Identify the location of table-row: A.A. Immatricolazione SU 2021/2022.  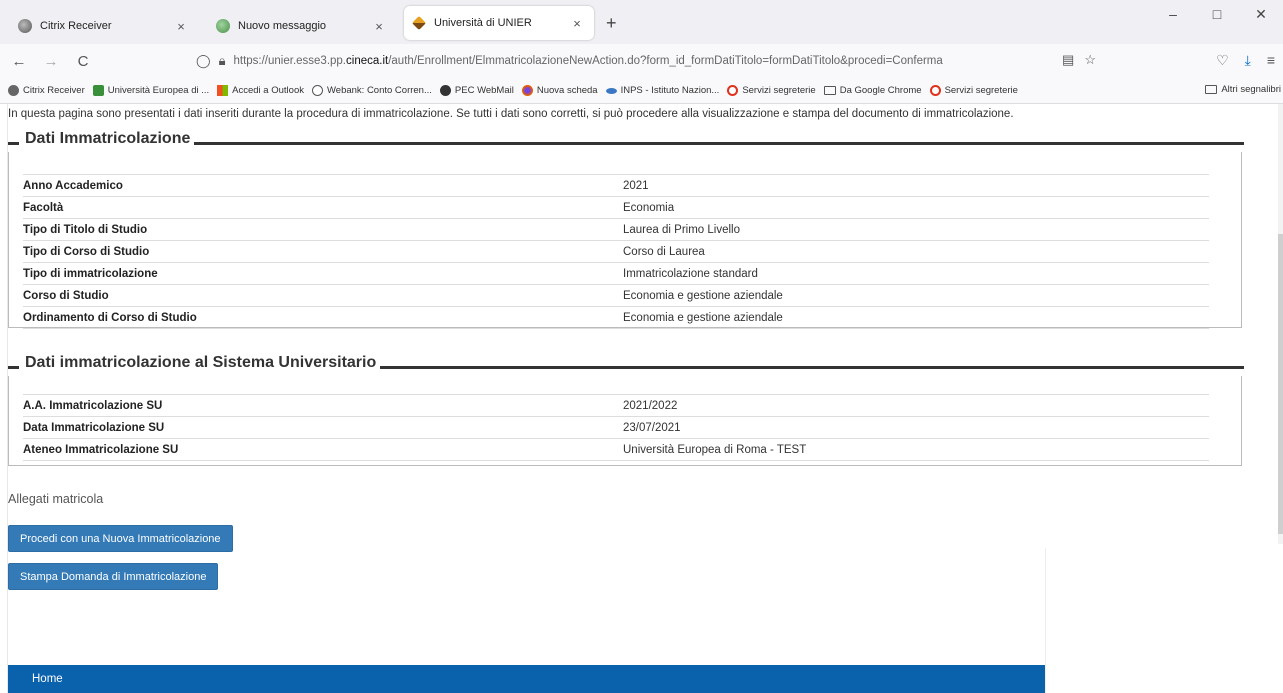
(616, 406).